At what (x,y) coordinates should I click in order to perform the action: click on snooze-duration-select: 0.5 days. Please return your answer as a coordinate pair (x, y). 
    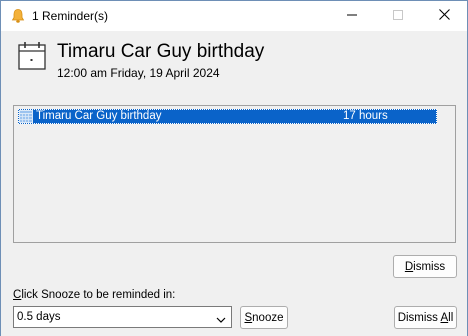
    Looking at the image, I should click on (122, 317).